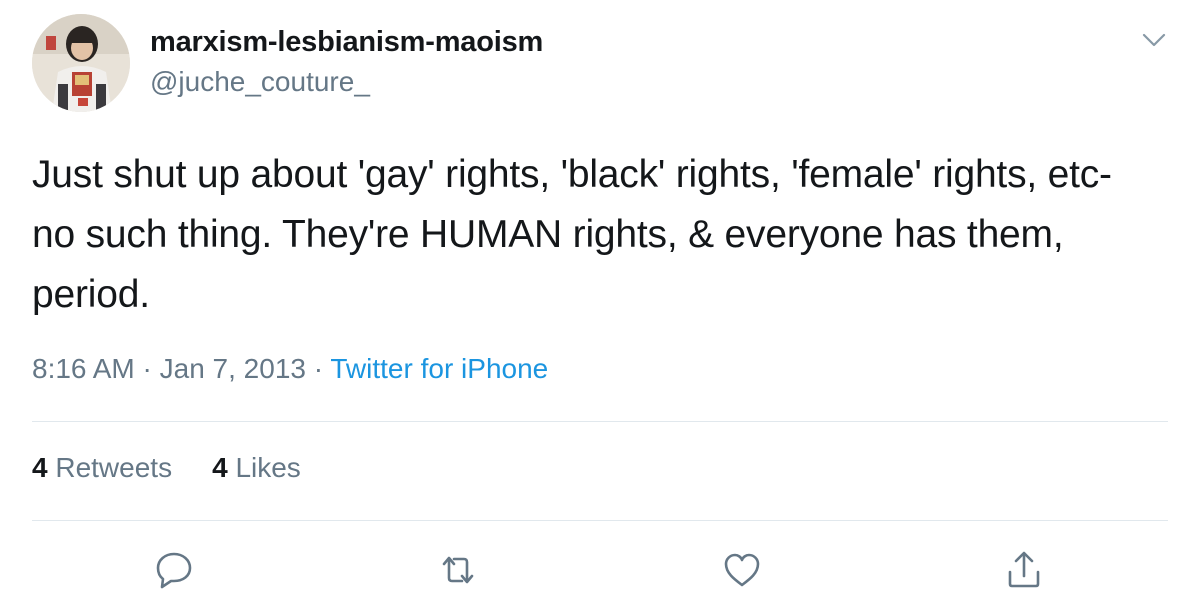 The width and height of the screenshot is (1192, 608). I want to click on chevron-down-icon, so click(1154, 40).